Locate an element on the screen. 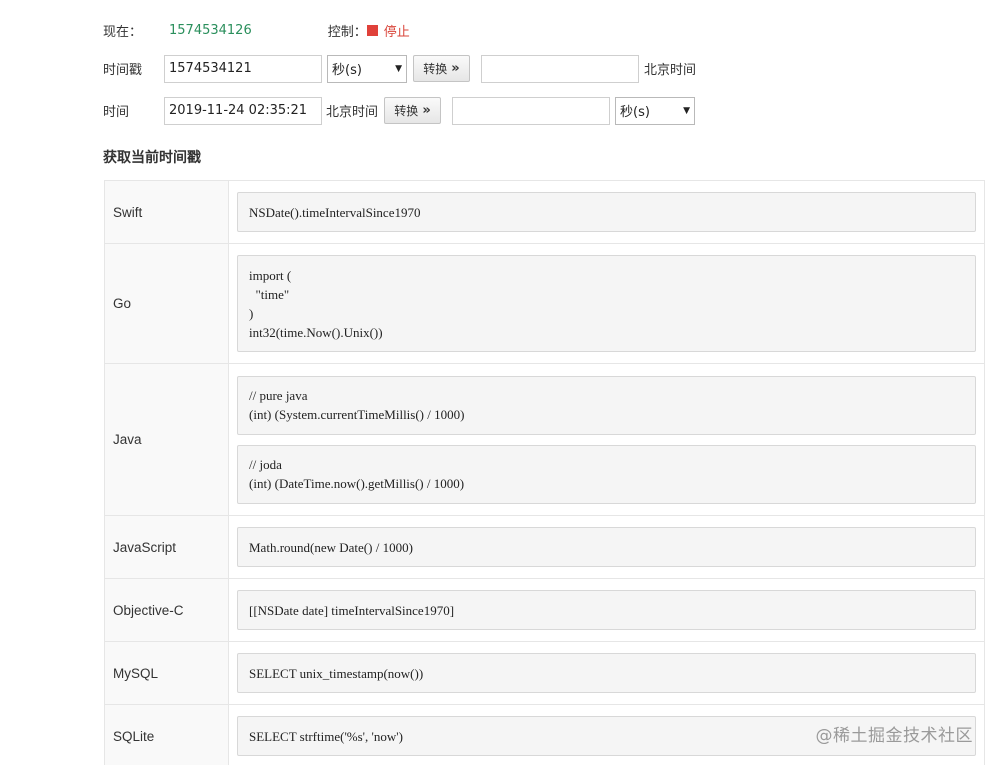 This screenshot has width=994, height=765. timestamp-output-field is located at coordinates (560, 68).